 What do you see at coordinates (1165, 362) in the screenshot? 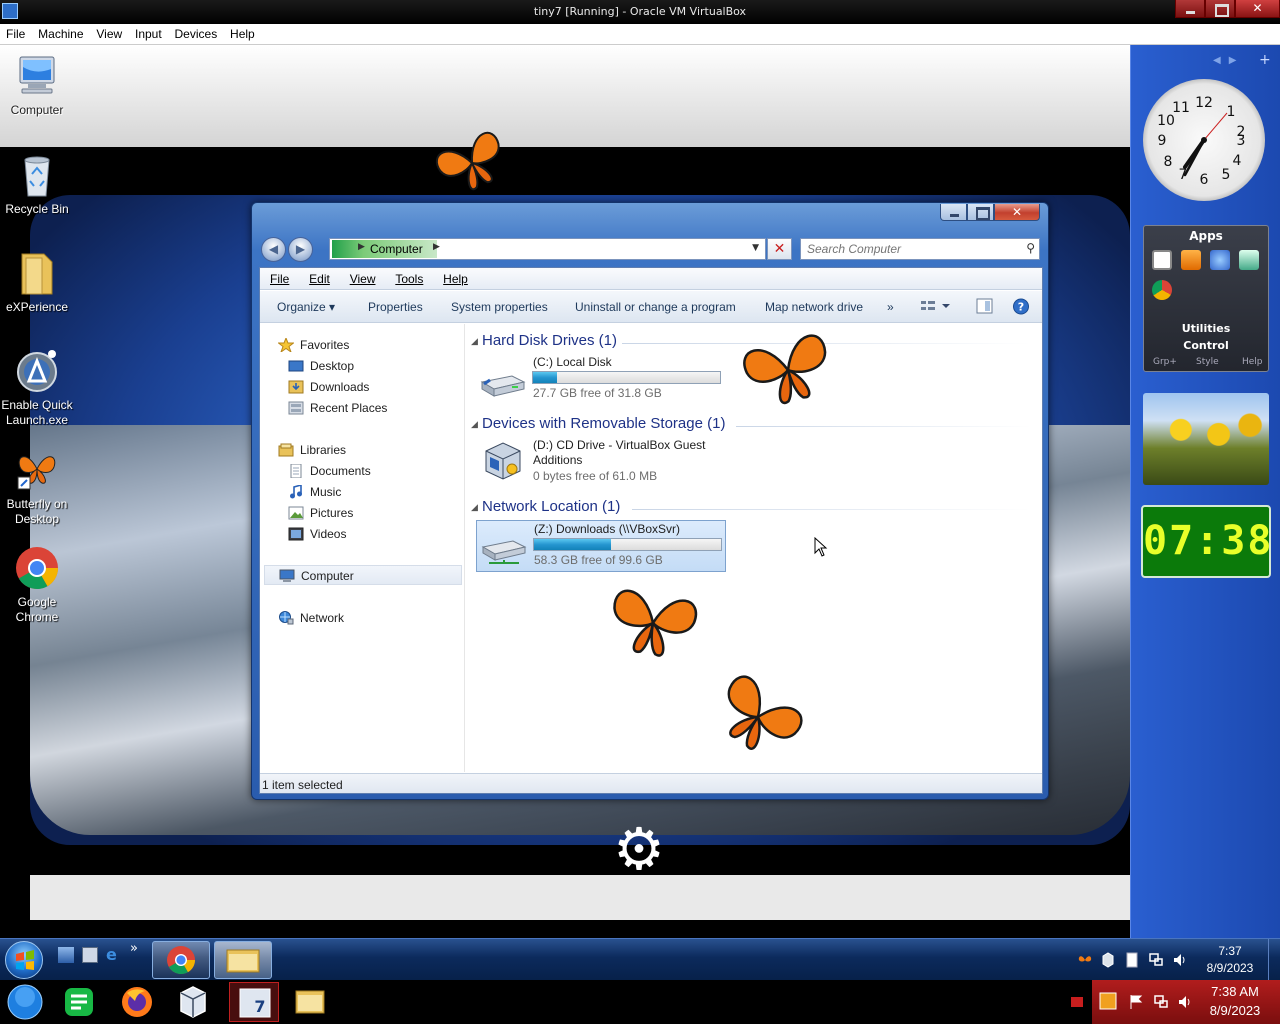
I see `group-add-link: Grp+` at bounding box center [1165, 362].